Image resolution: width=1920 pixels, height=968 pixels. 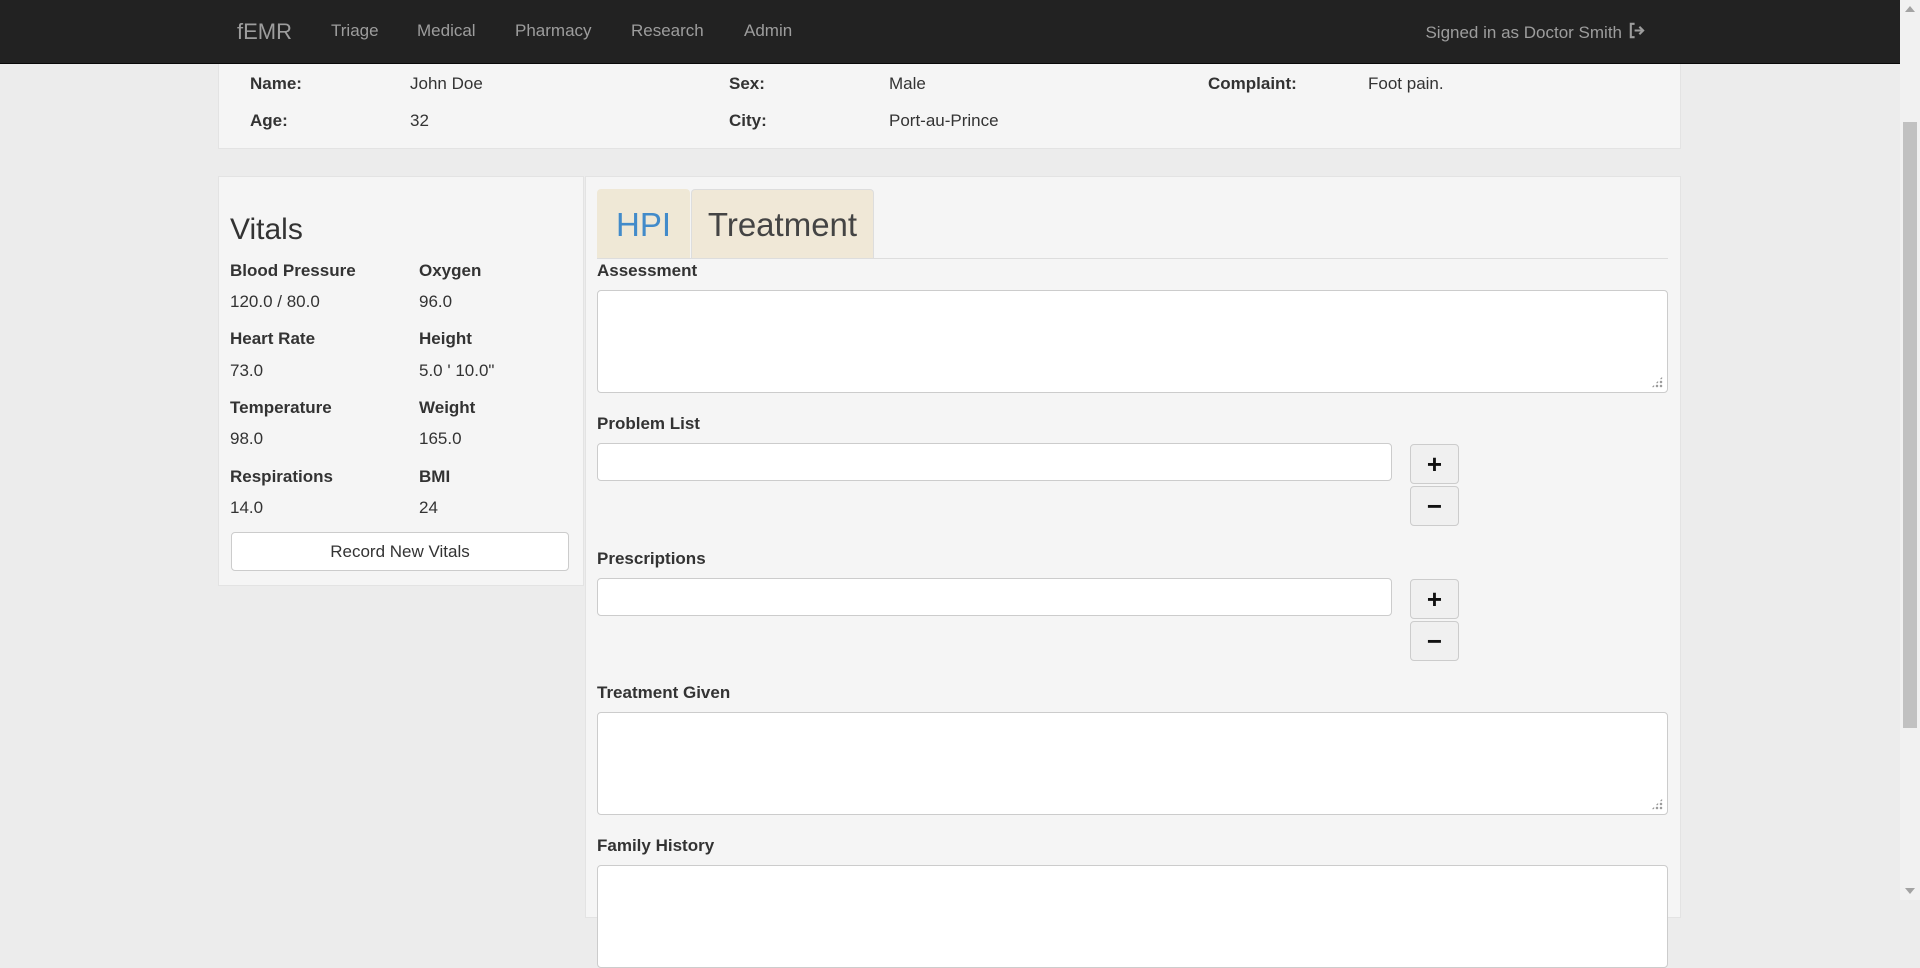 I want to click on remove-problem-button: −, so click(x=1434, y=506).